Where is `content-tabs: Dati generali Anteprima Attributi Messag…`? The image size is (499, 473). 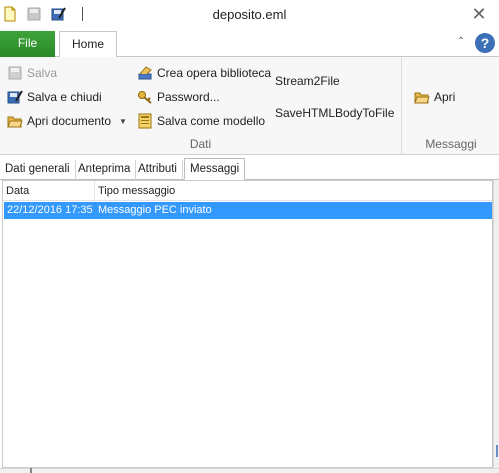 content-tabs: Dati generali Anteprima Attributi Messag… is located at coordinates (249, 169).